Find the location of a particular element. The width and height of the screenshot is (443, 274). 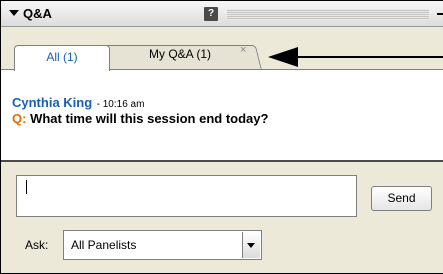

close-icon: × is located at coordinates (243, 50).